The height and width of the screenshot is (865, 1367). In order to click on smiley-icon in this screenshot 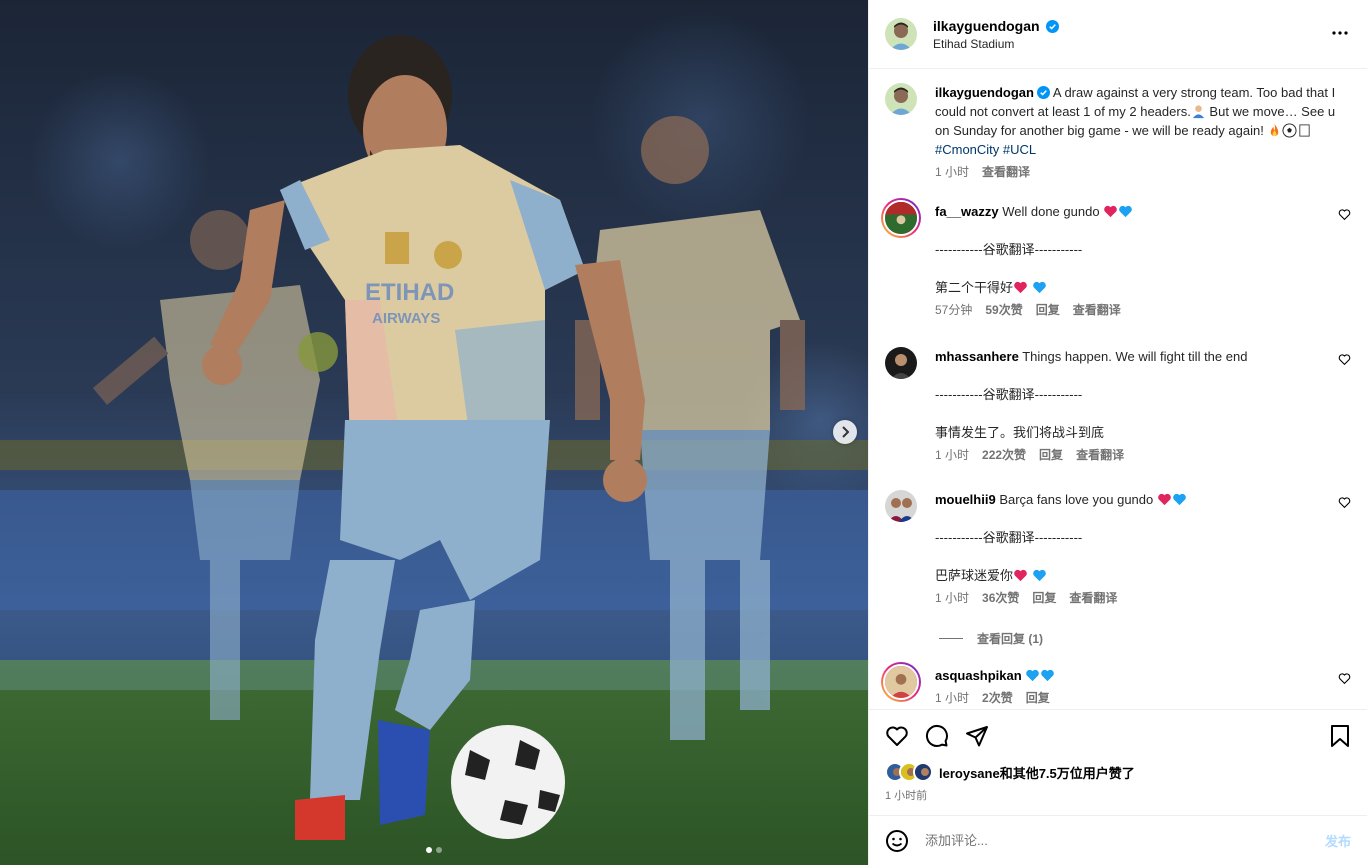, I will do `click(897, 840)`.